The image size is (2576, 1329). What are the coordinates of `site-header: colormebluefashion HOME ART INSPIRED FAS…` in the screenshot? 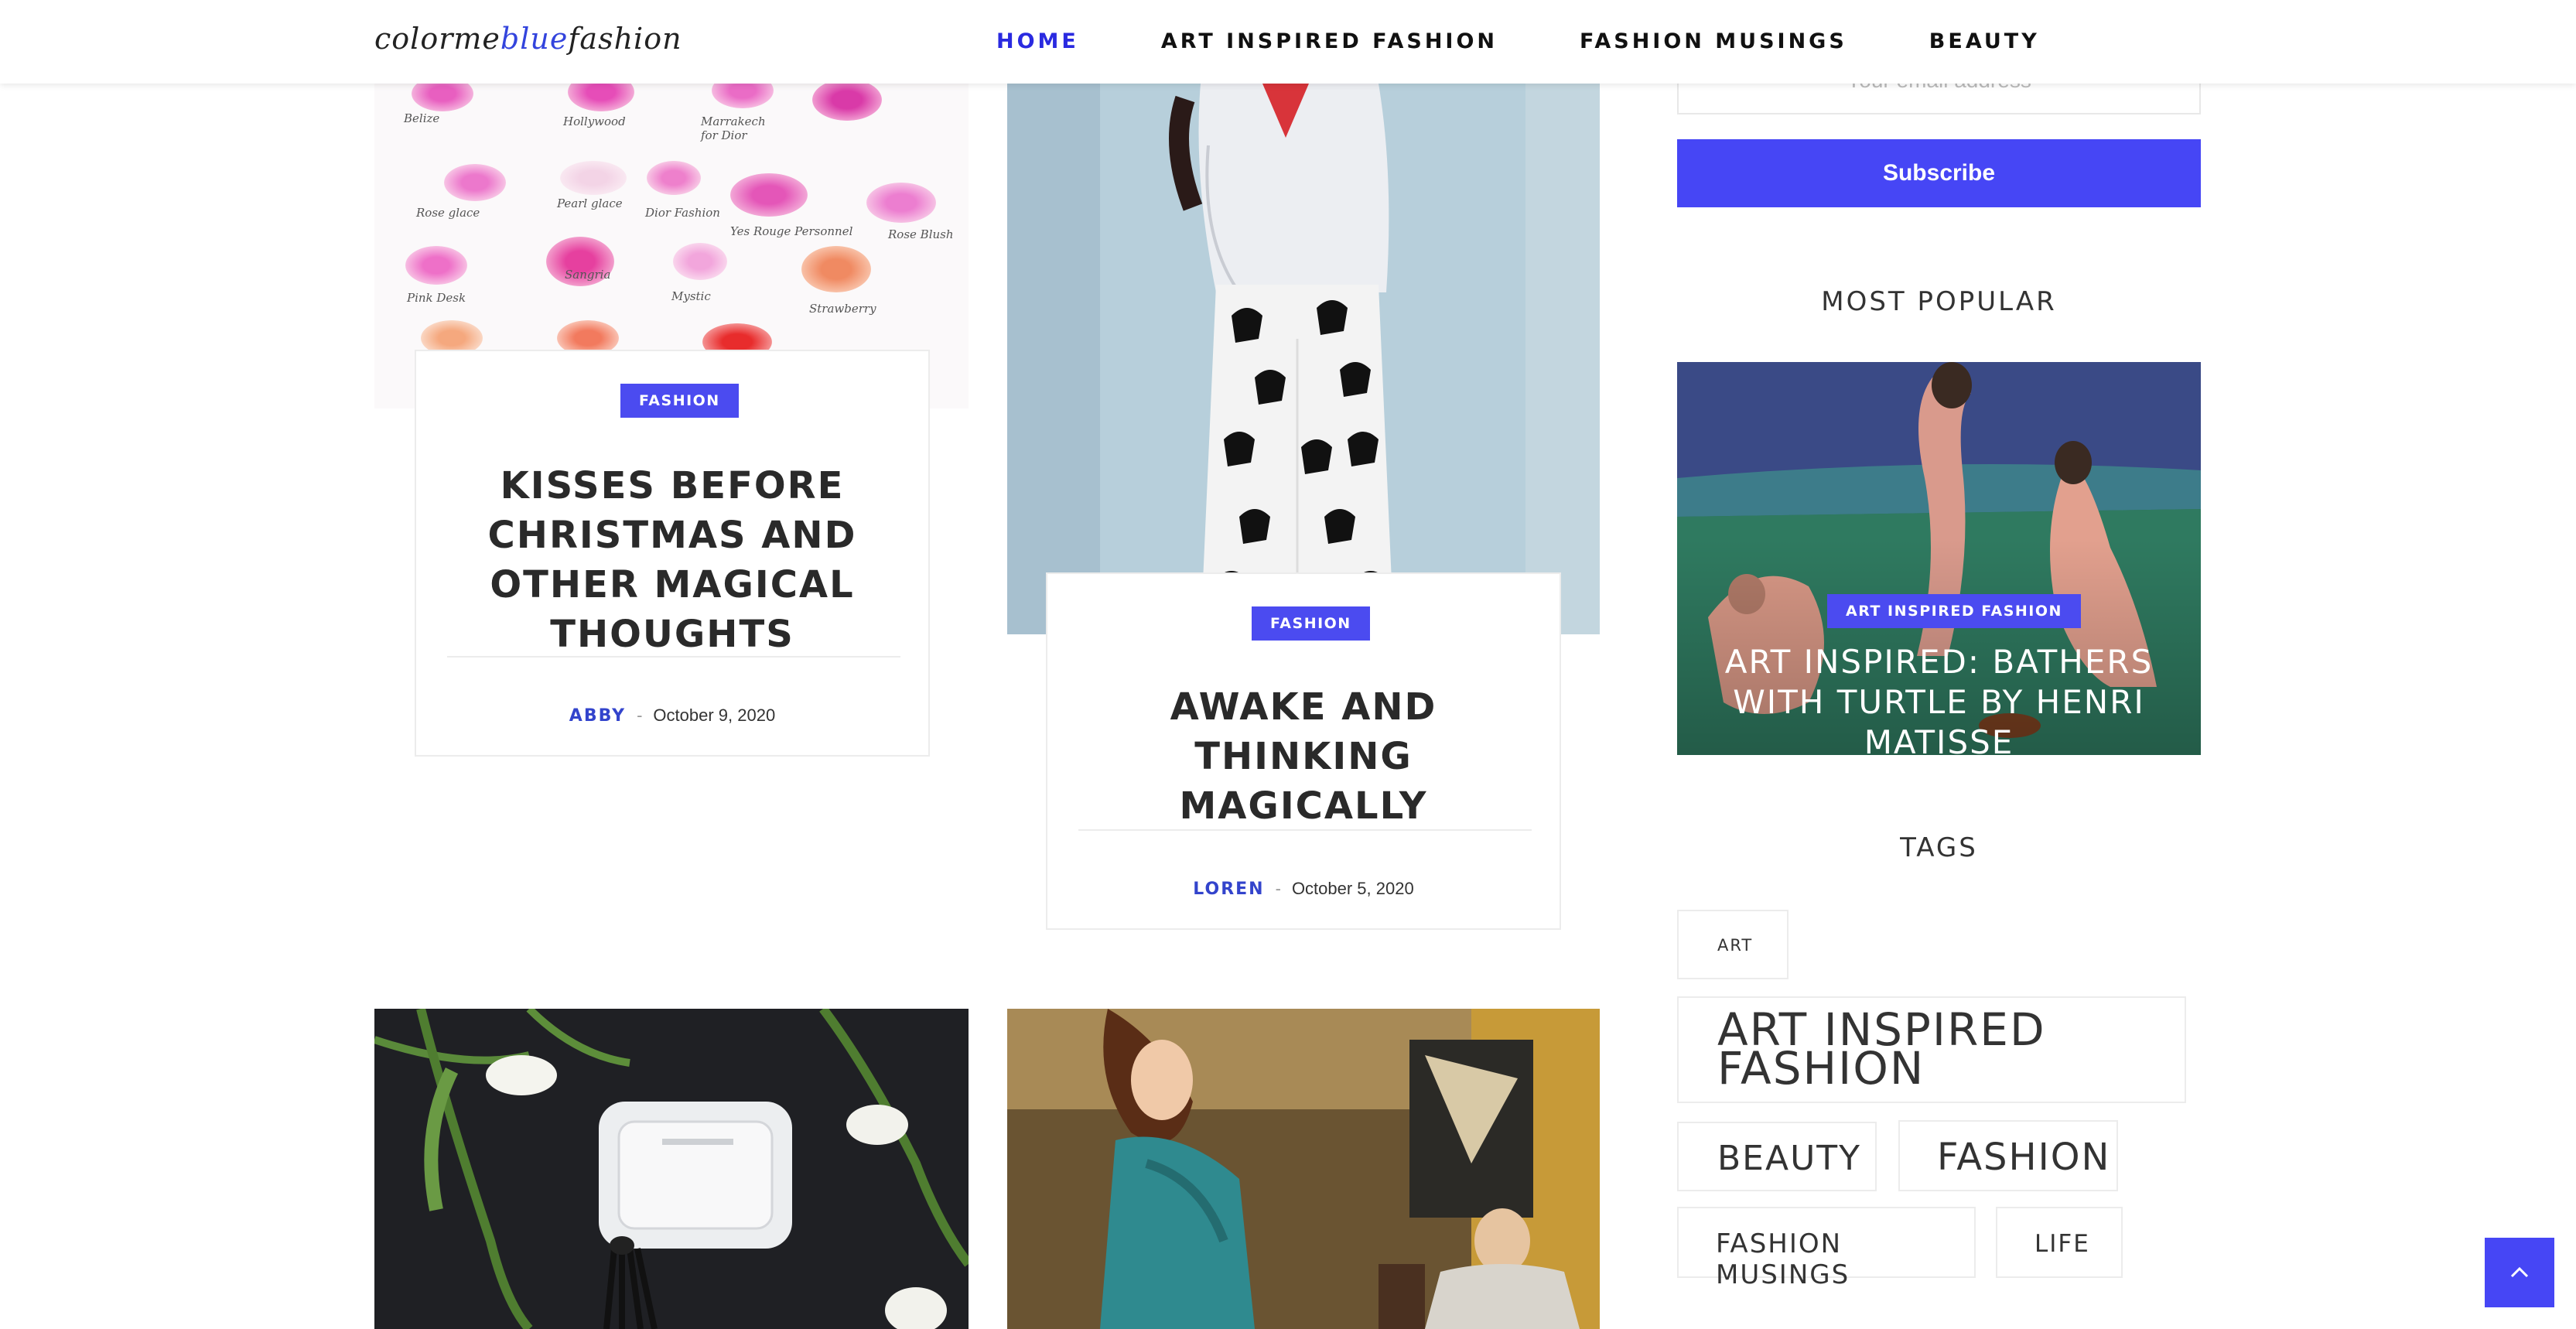 It's located at (1288, 42).